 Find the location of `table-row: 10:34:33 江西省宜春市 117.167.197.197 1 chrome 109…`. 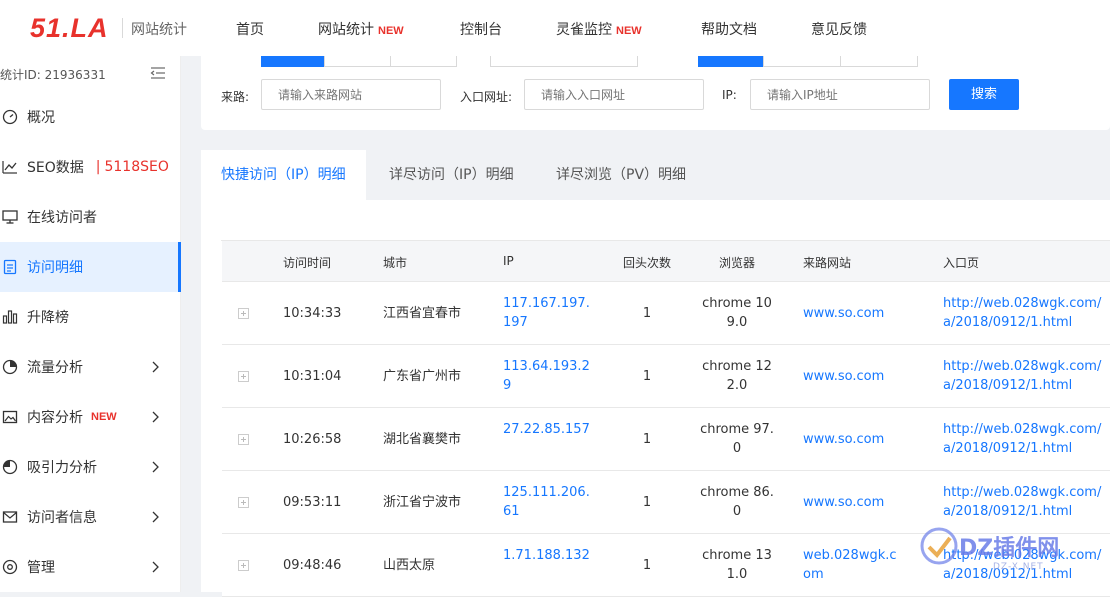

table-row: 10:34:33 江西省宜春市 117.167.197.197 1 chrome 109… is located at coordinates (666, 313).